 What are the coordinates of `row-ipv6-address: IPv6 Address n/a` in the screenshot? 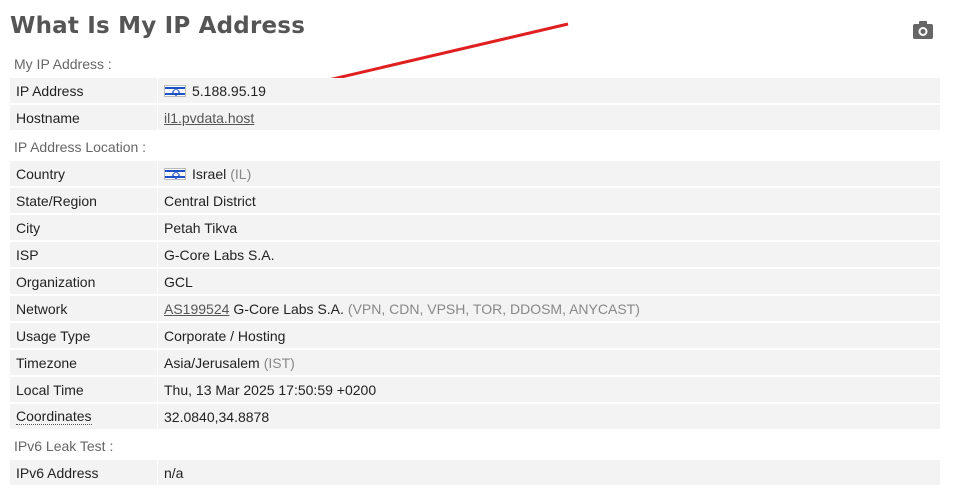 It's located at (475, 472).